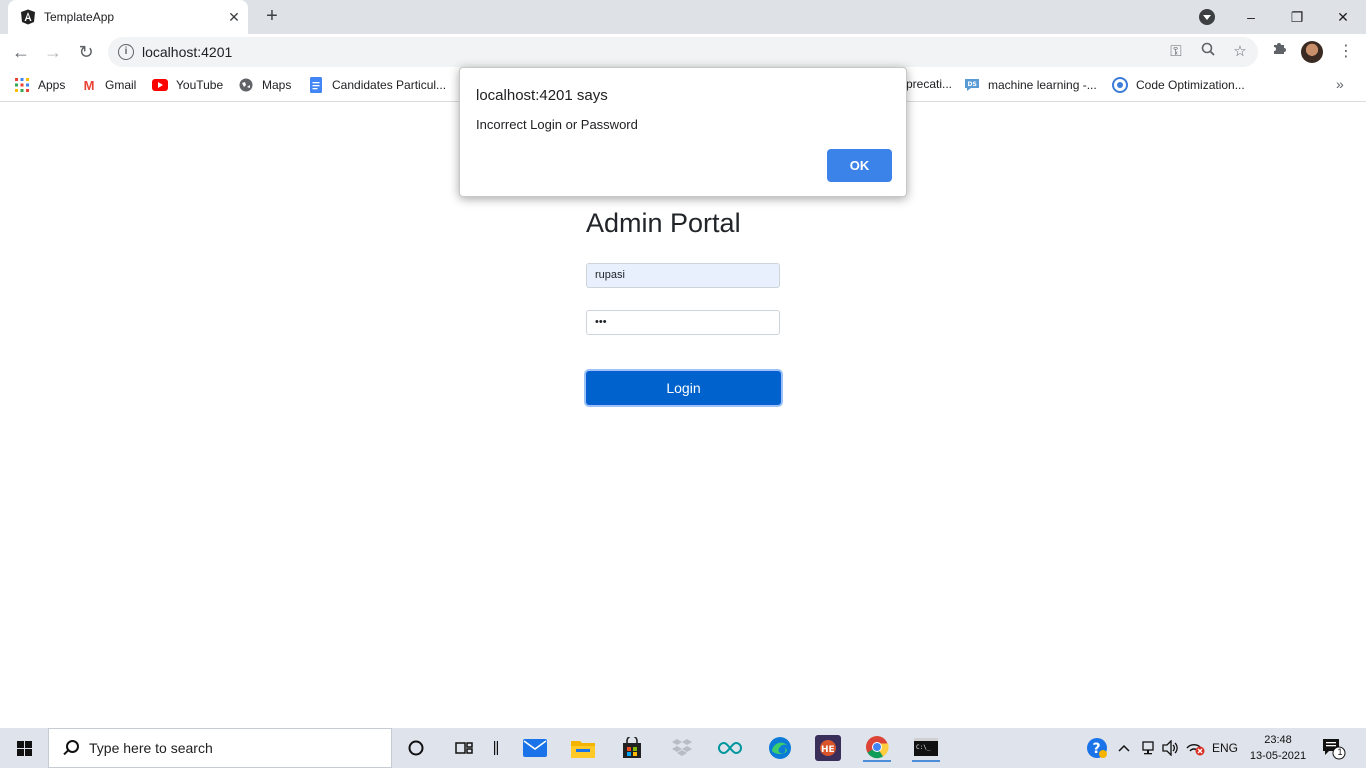  I want to click on mail-icon, so click(535, 748).